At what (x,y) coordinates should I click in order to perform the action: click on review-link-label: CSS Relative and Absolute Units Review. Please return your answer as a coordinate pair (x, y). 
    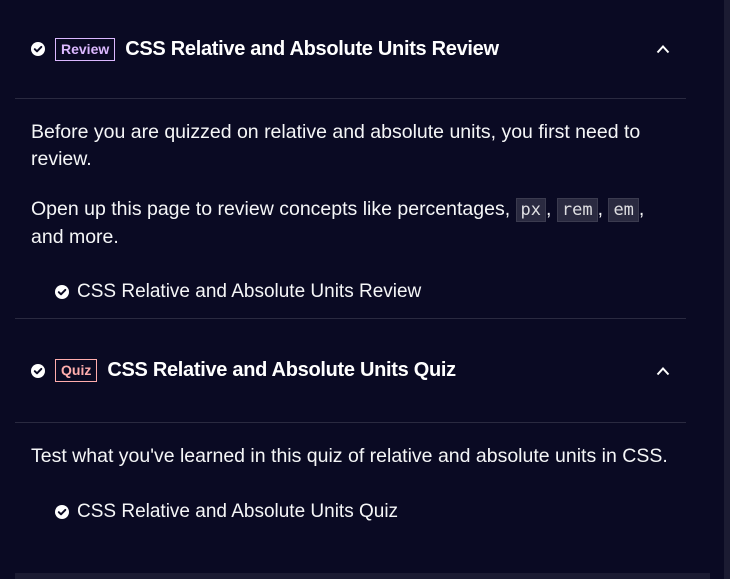
    Looking at the image, I should click on (249, 292).